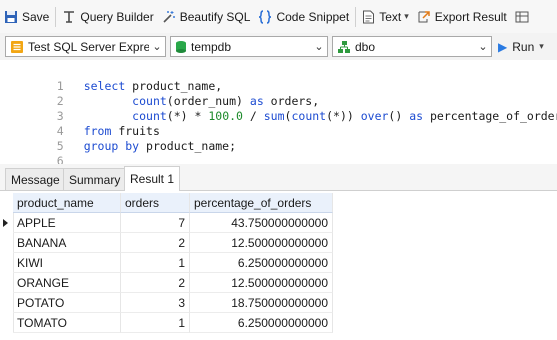 This screenshot has height=340, width=557. I want to click on column-header-orders: orders, so click(155, 203).